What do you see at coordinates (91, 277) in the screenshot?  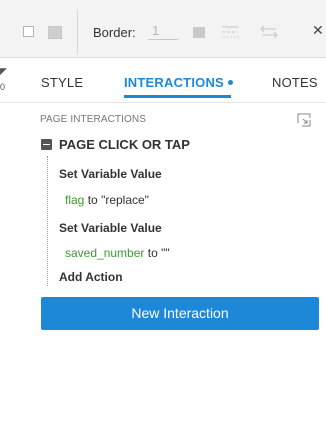 I see `add-action-link: Add Action` at bounding box center [91, 277].